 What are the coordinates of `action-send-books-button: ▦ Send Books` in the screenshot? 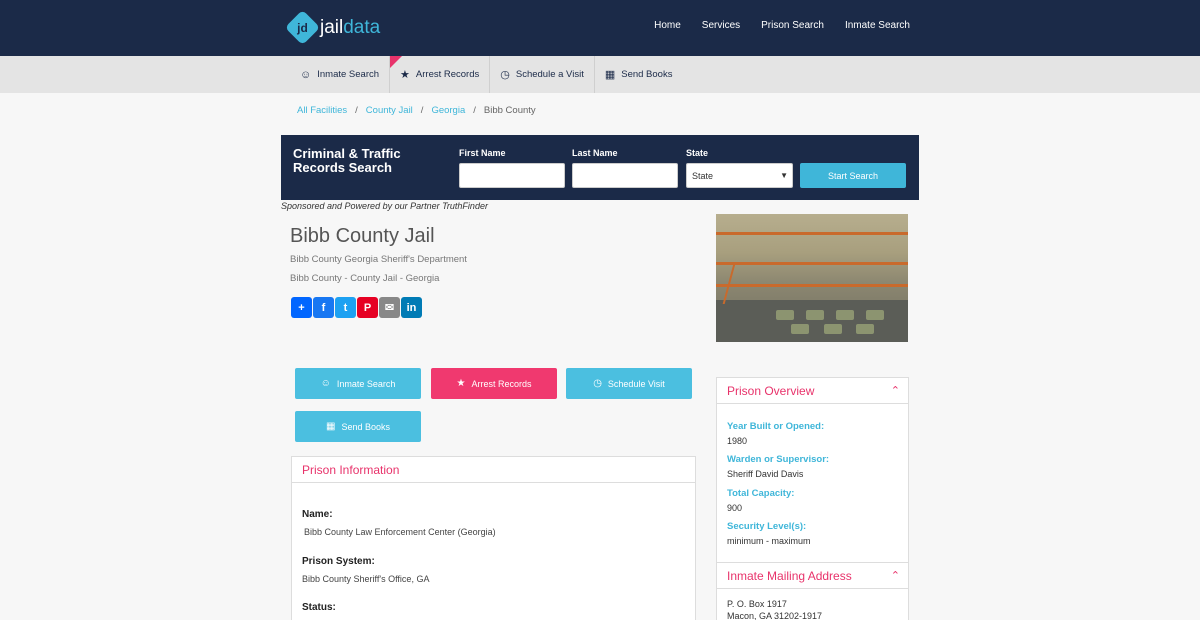 It's located at (358, 426).